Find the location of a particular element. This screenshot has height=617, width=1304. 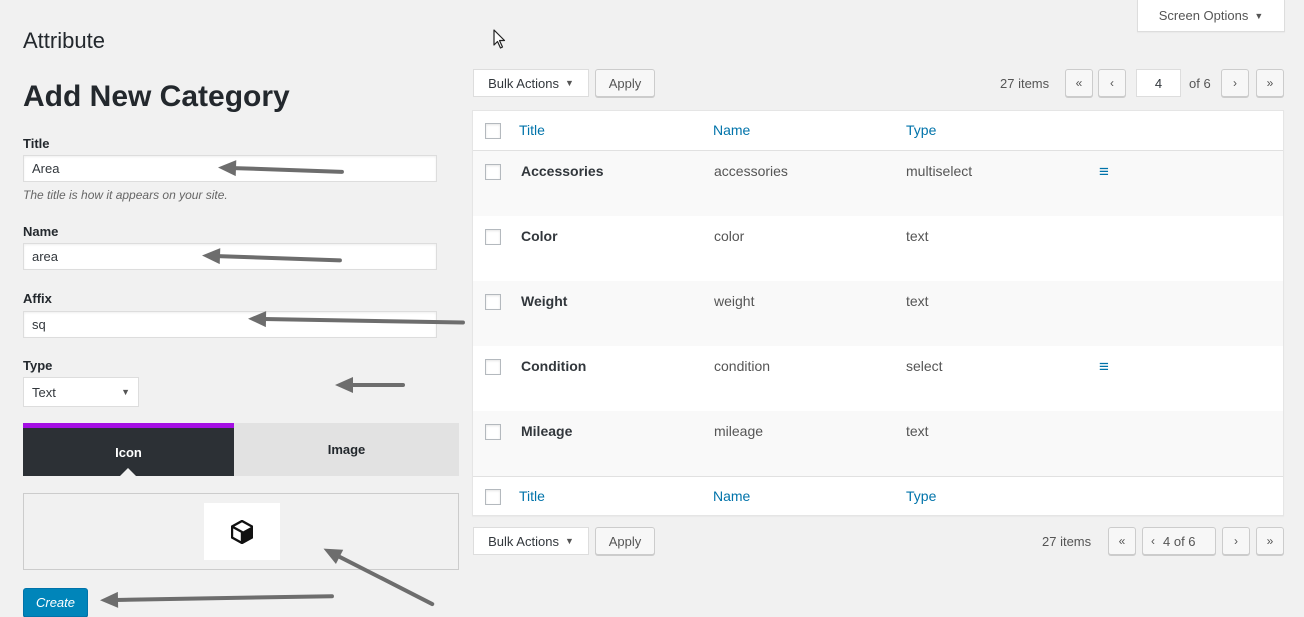

active-tab-pointer is located at coordinates (128, 472).